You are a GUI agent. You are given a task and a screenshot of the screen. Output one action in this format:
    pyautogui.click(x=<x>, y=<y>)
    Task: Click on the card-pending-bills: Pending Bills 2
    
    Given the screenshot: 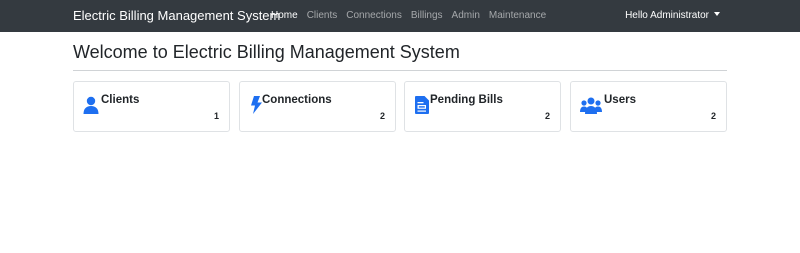 What is the action you would take?
    pyautogui.click(x=482, y=106)
    